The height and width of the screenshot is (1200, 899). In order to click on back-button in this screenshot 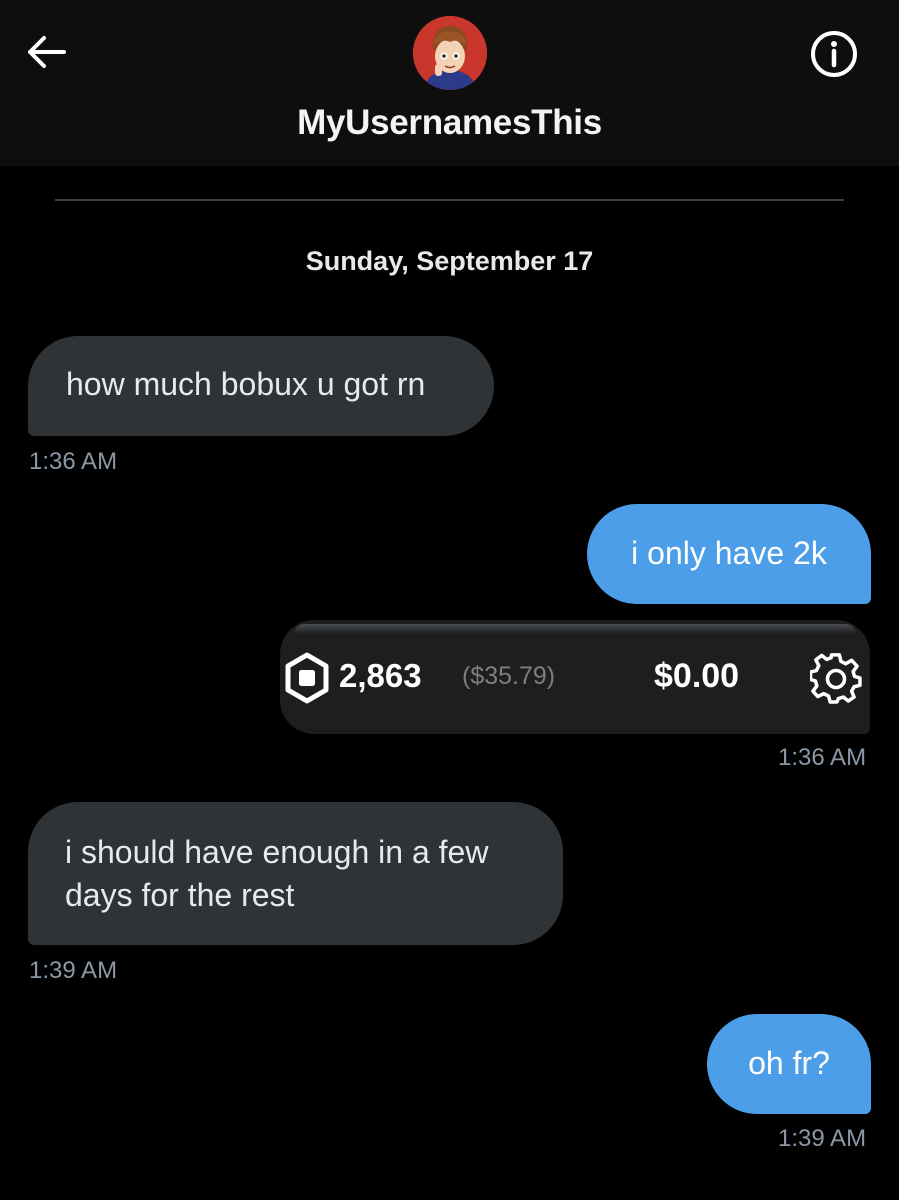, I will do `click(46, 52)`.